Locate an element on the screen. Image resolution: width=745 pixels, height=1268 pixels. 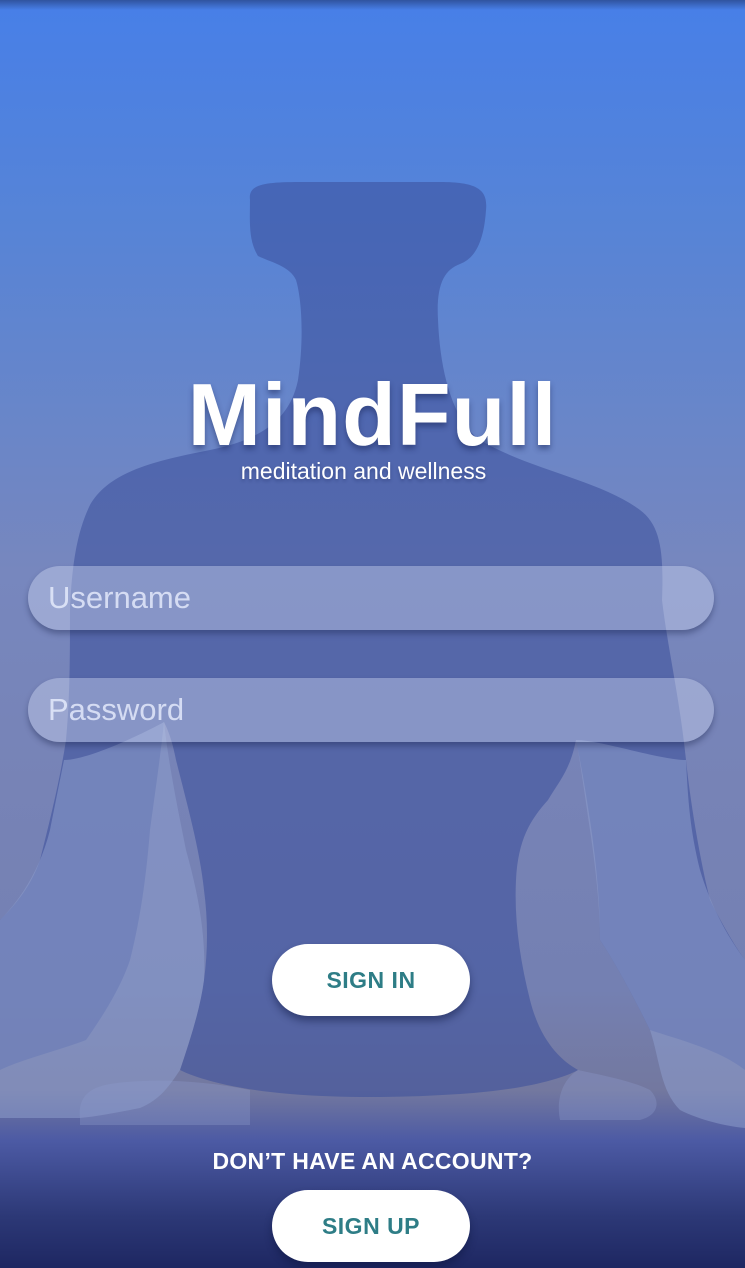
password-input is located at coordinates (371, 710).